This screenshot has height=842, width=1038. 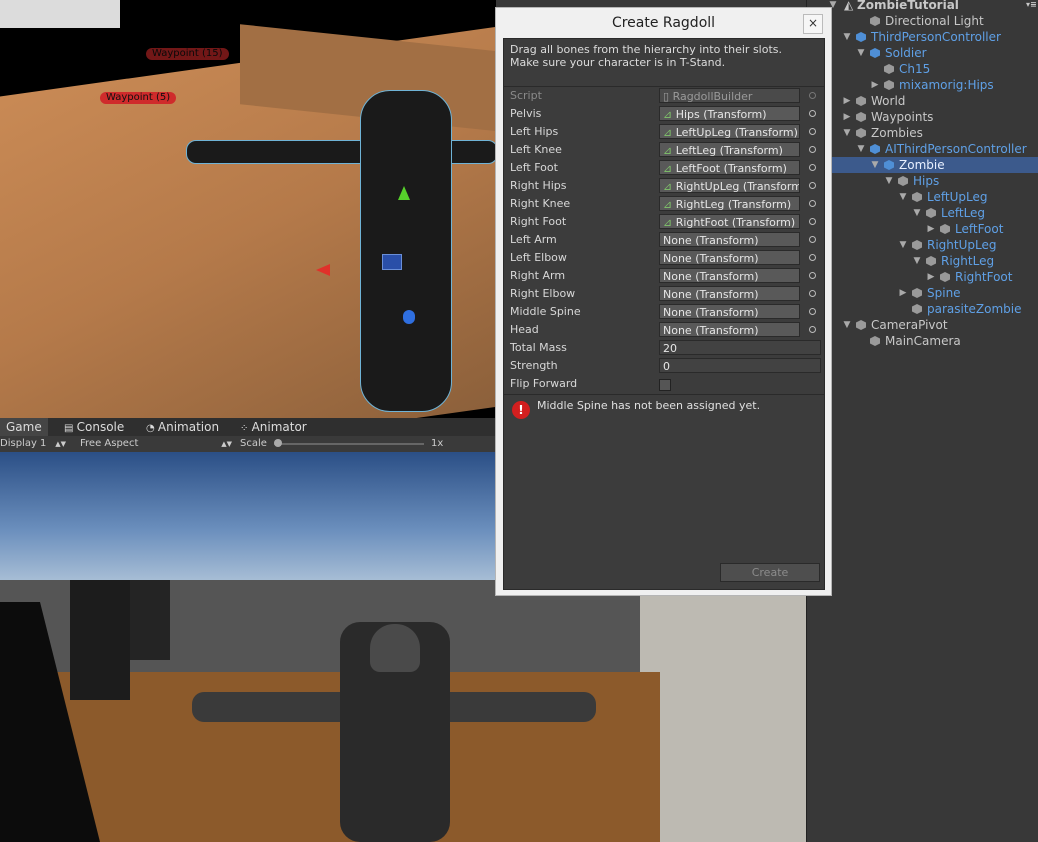 What do you see at coordinates (933, 133) in the screenshot?
I see `hierarchy-item: ▼ Zombies` at bounding box center [933, 133].